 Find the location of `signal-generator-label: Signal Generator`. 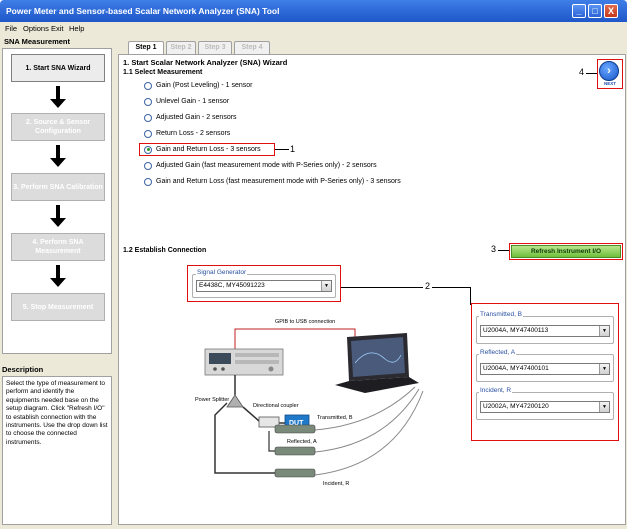

signal-generator-label: Signal Generator is located at coordinates (222, 272).